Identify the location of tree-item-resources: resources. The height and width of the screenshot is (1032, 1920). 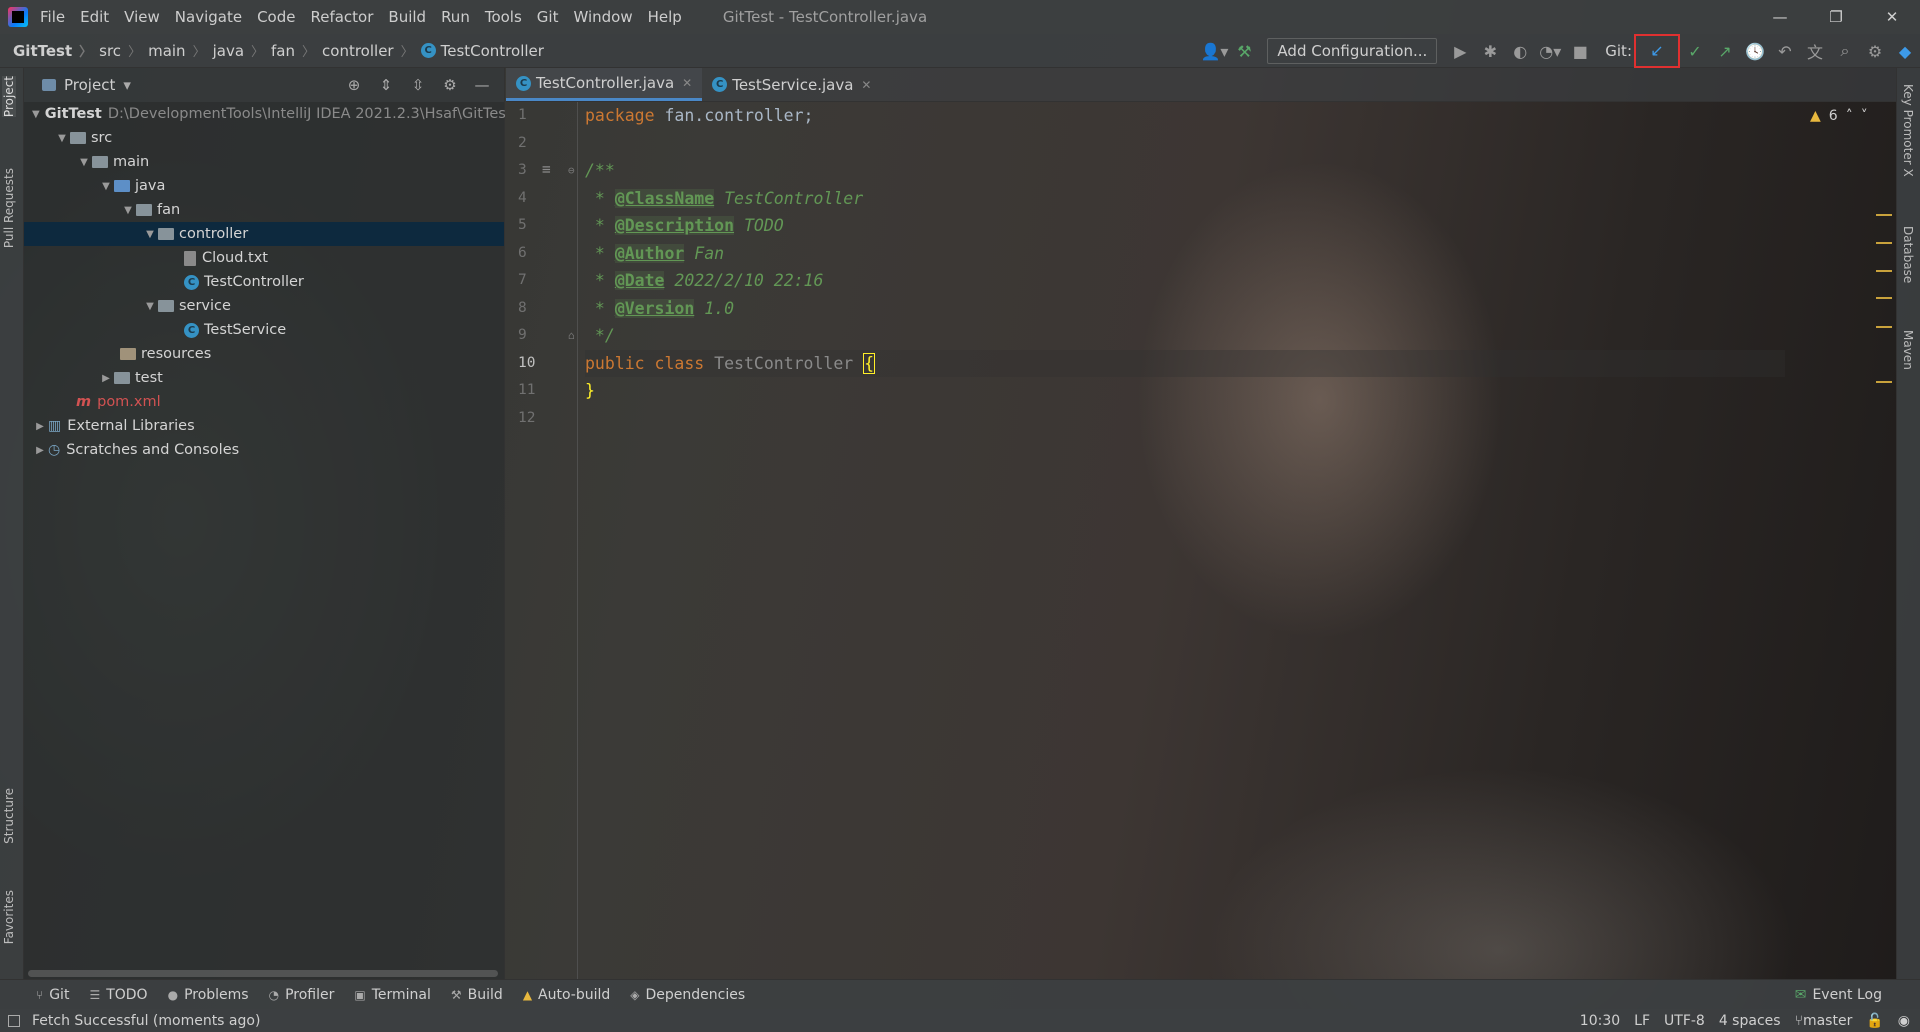
(264, 354).